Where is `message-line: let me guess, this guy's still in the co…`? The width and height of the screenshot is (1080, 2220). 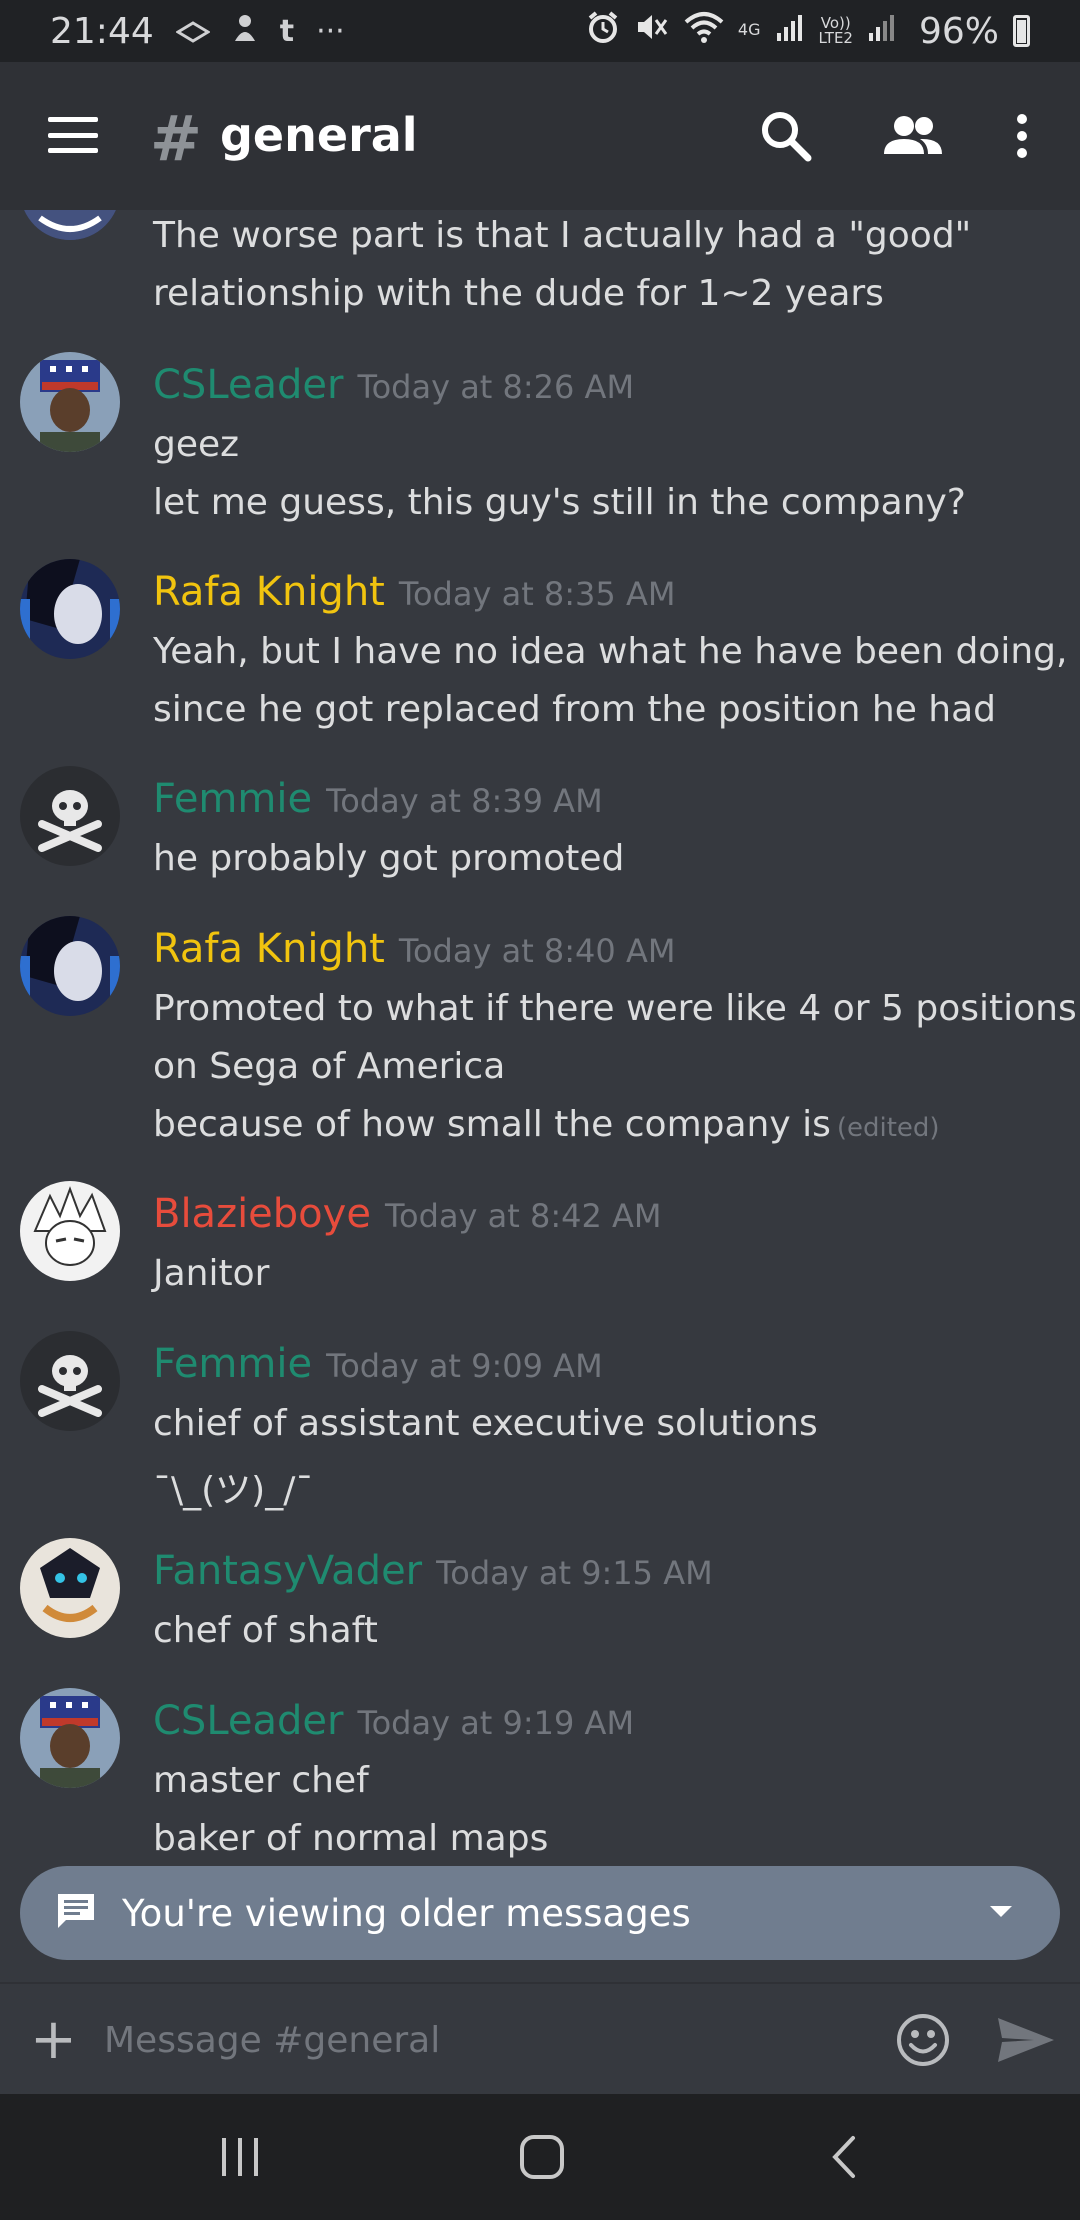
message-line: let me guess, this guy's still in the co… is located at coordinates (559, 502).